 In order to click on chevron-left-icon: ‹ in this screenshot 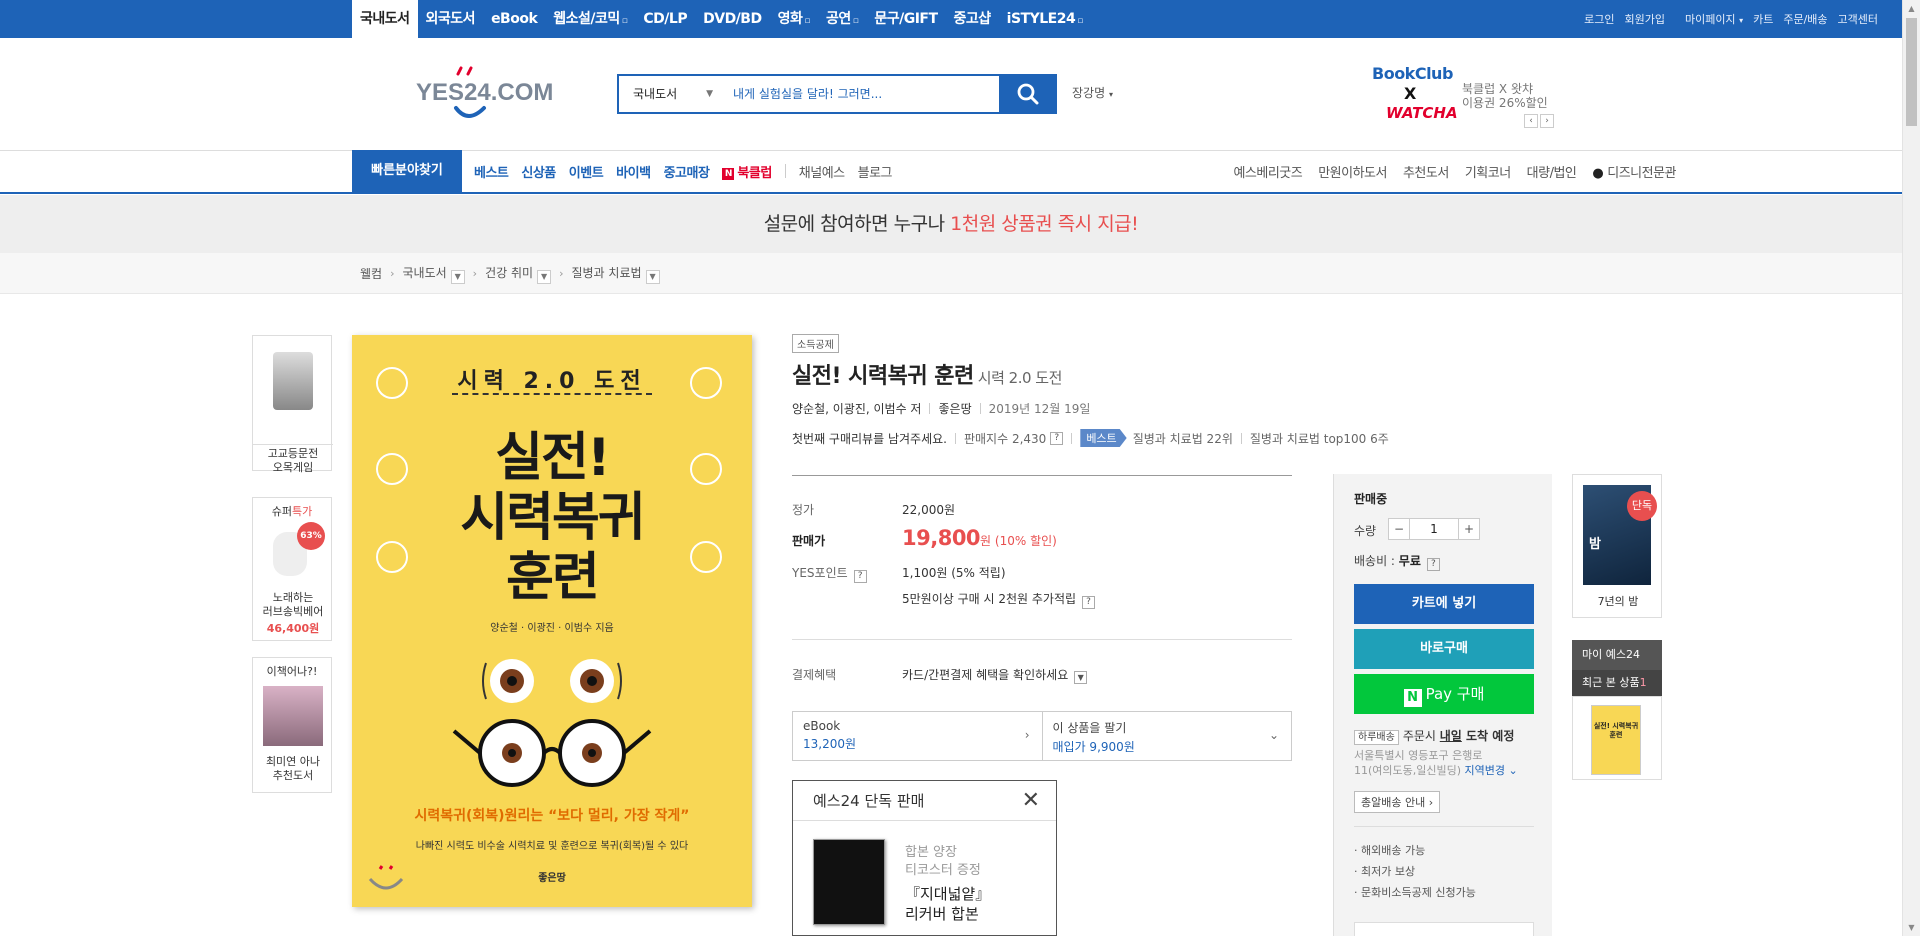, I will do `click(1531, 121)`.